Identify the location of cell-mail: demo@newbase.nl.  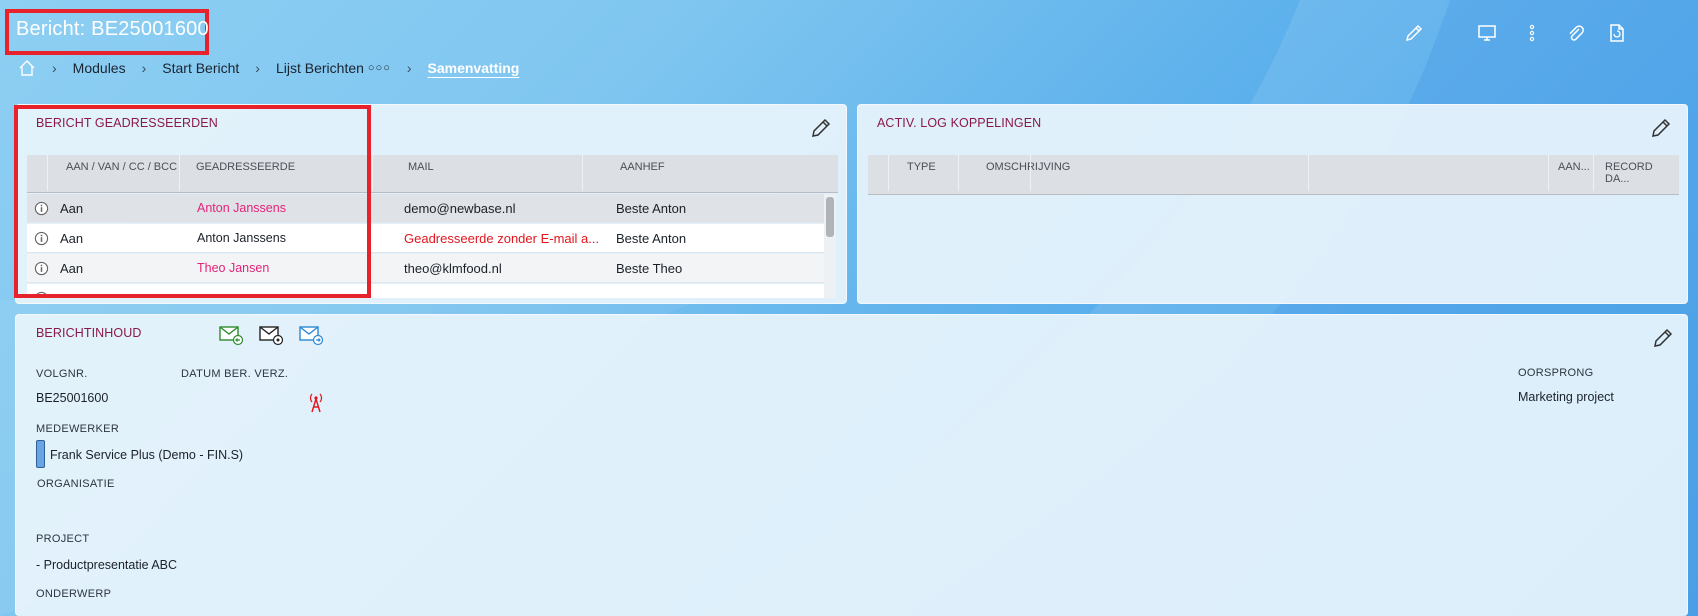
(460, 208).